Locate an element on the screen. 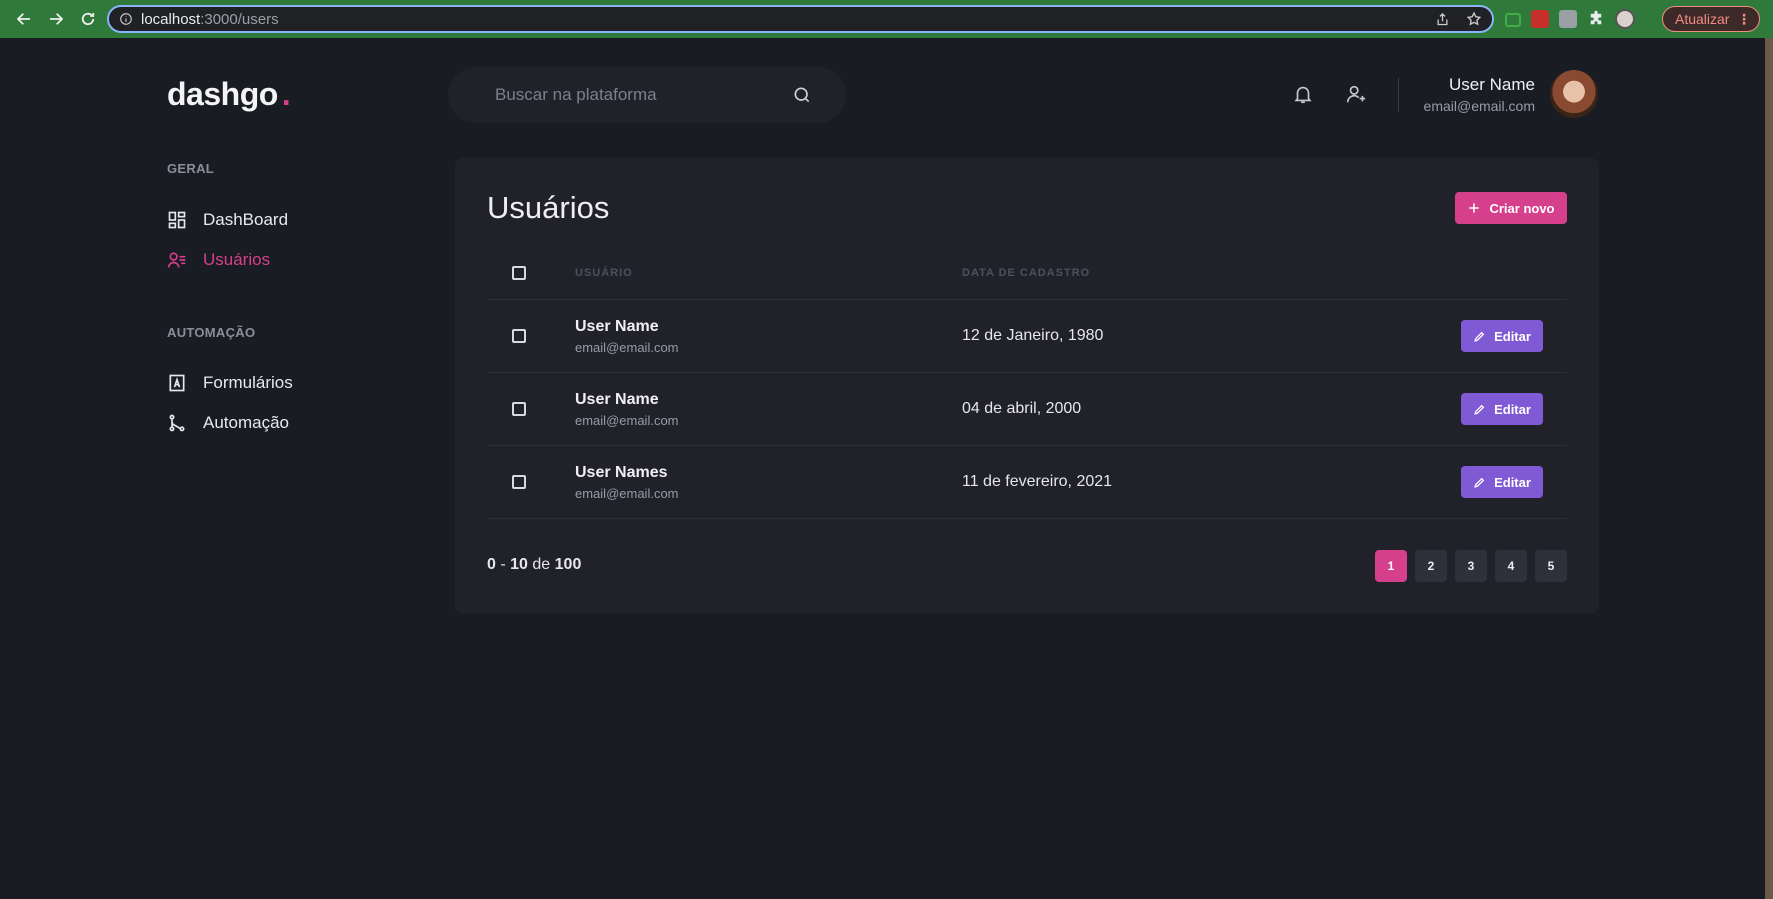 The image size is (1773, 899). sidebar-item-automation: Automação is located at coordinates (228, 423).